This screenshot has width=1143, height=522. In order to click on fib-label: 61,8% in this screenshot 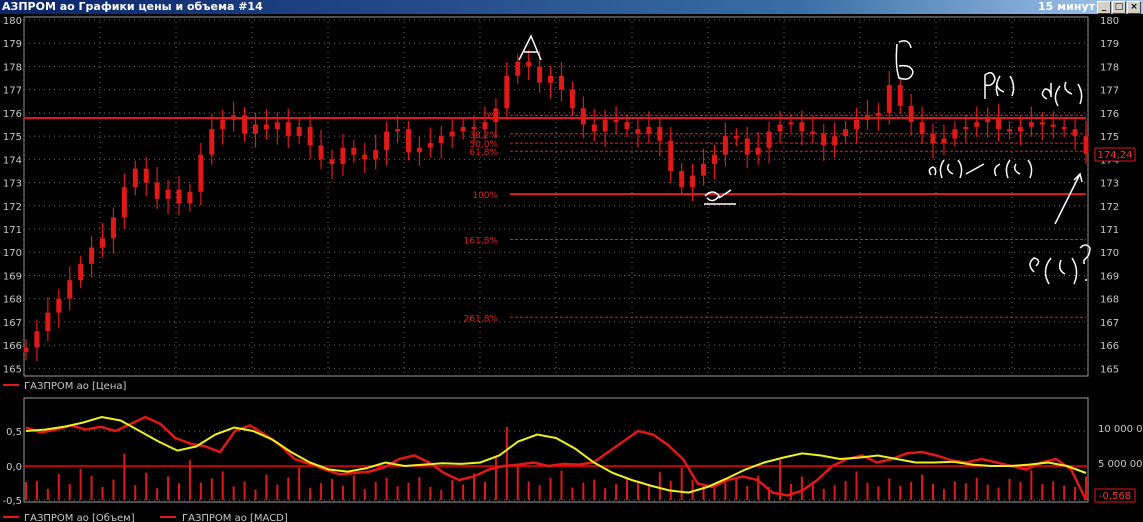, I will do `click(483, 153)`.